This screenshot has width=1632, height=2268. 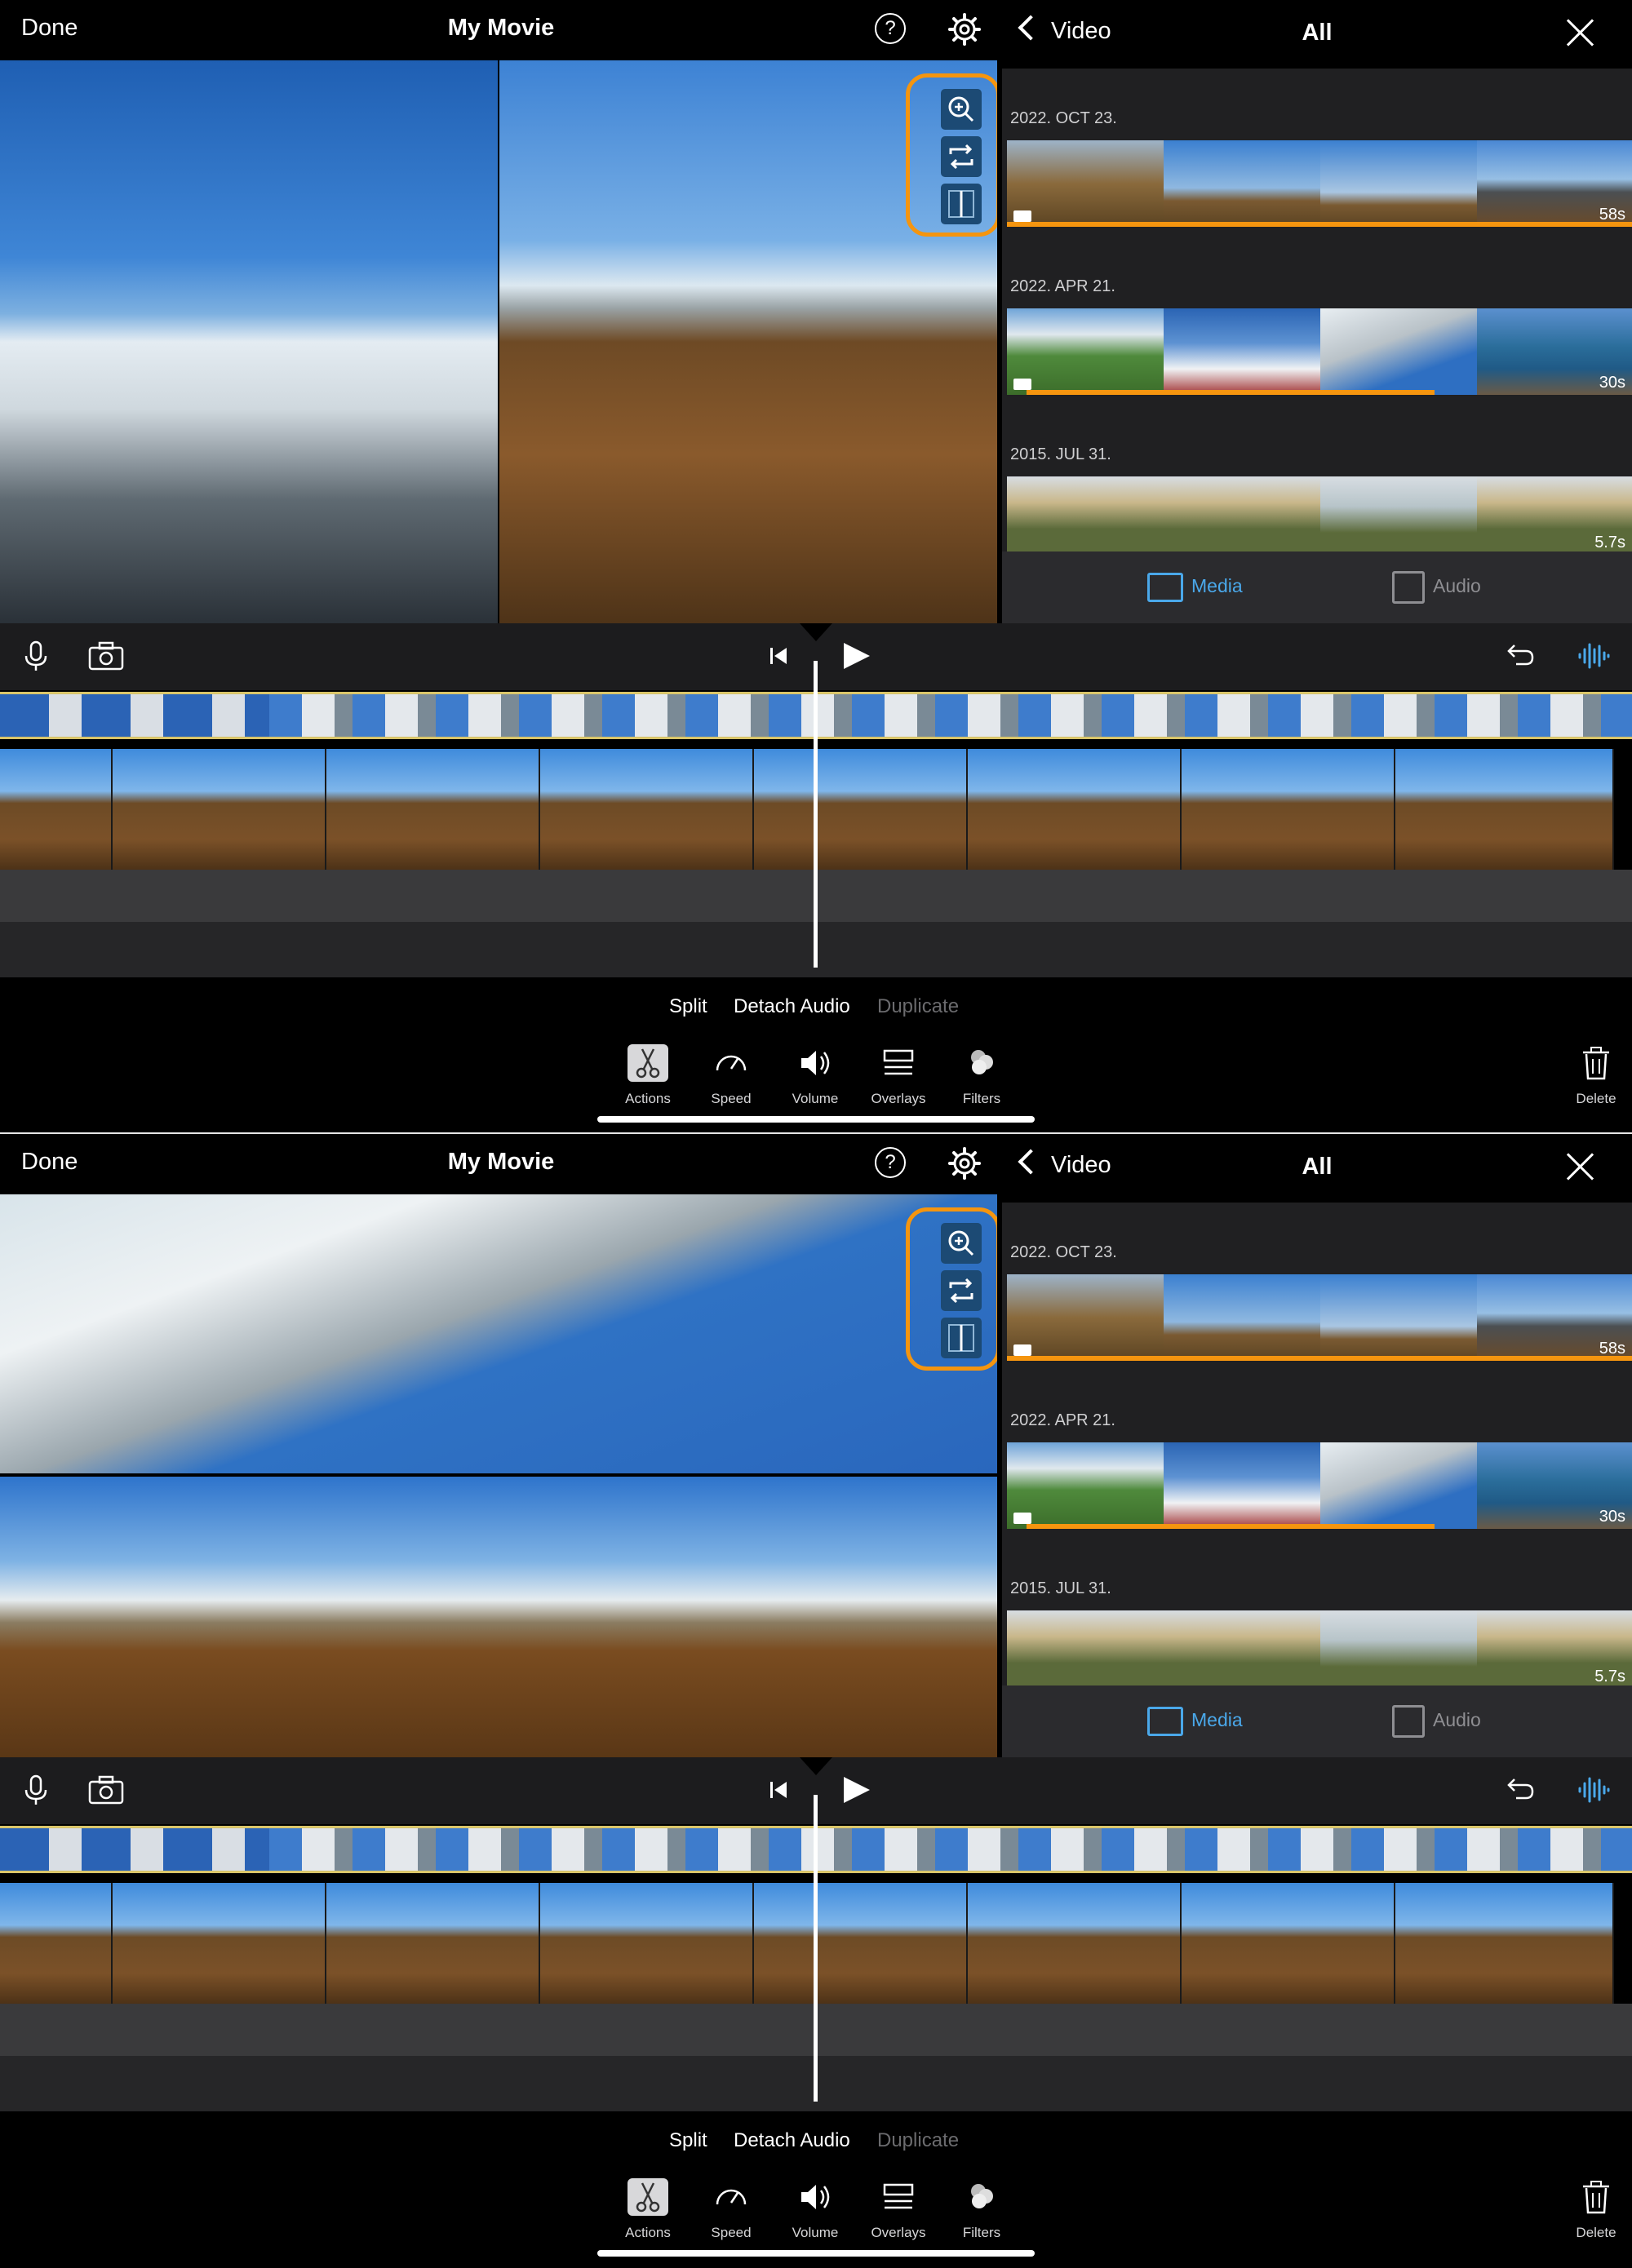 I want to click on used-range-bar, so click(x=1319, y=1358).